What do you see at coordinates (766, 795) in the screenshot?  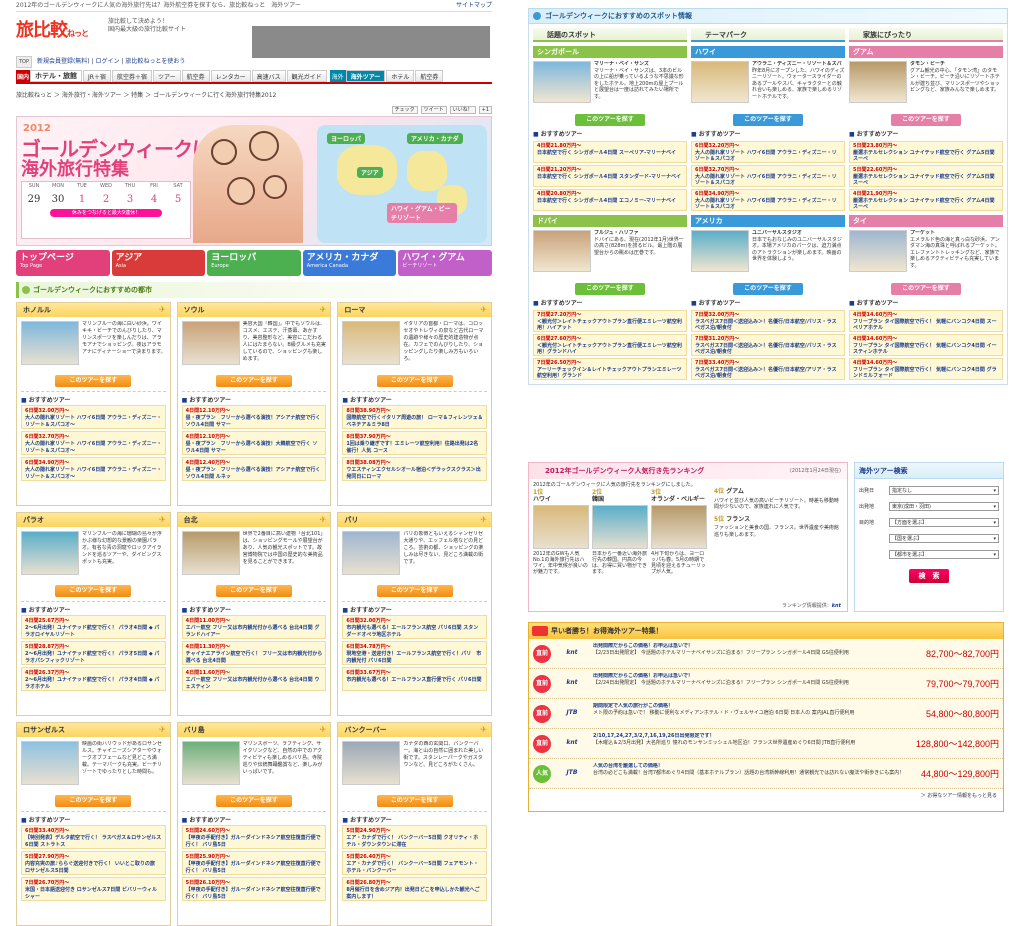 I see `deals-more-link: ＞ お得なツアー情報をもっと見る` at bounding box center [766, 795].